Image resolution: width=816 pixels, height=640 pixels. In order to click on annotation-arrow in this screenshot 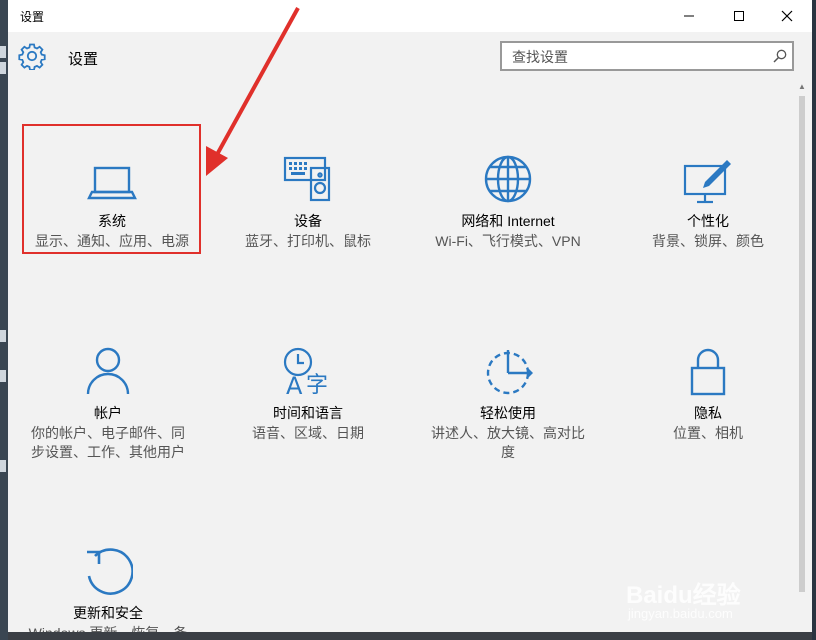, I will do `click(253, 91)`.